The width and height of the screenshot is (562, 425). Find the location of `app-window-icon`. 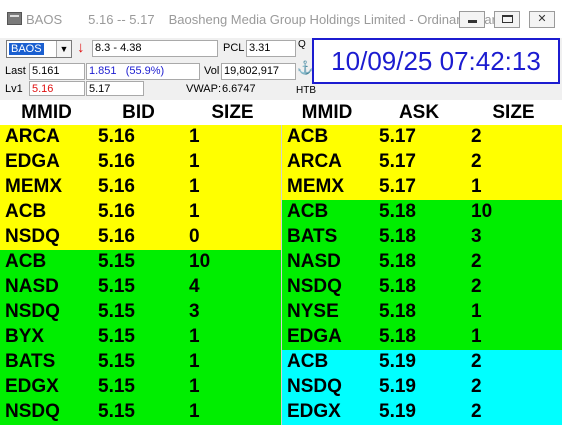

app-window-icon is located at coordinates (14, 18).